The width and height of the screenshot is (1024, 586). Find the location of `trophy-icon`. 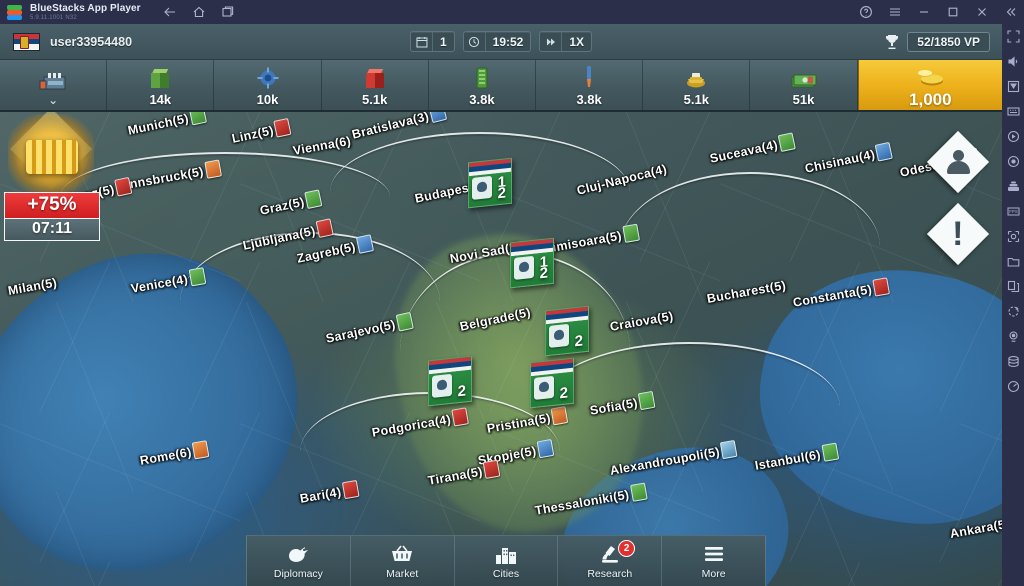

trophy-icon is located at coordinates (891, 41).